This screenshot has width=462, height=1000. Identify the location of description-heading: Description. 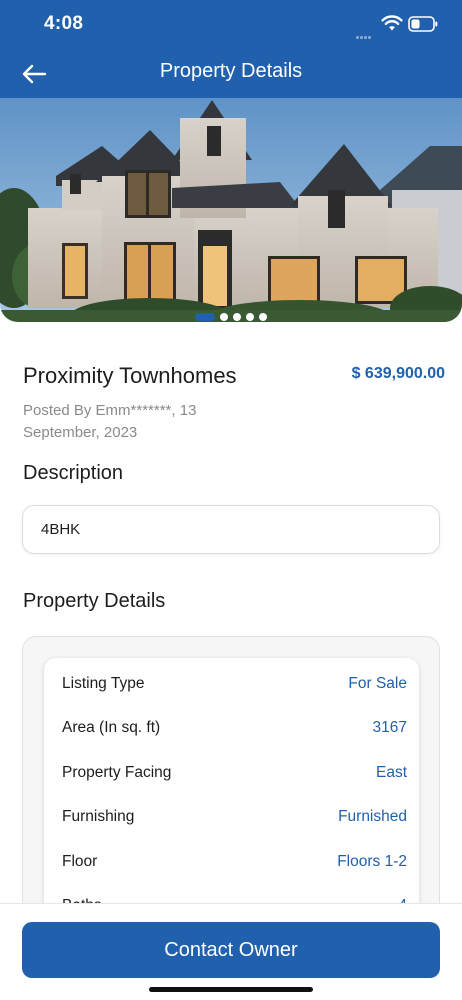
(73, 473).